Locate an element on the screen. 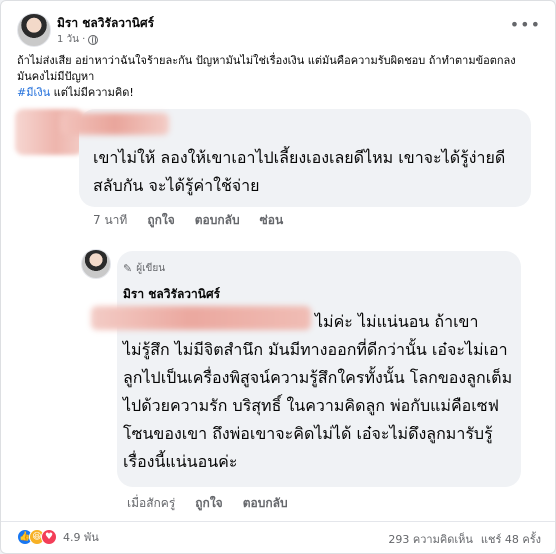 This screenshot has width=556, height=554. reply-actions: เมื่อสักครู่ ถูกใจ ตอบกลับ is located at coordinates (207, 503).